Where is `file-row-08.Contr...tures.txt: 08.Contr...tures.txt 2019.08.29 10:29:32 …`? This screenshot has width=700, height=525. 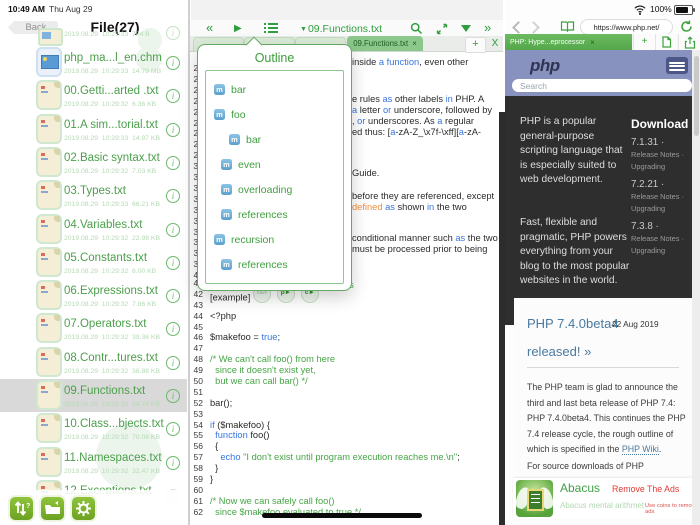
file-row-08.Contr...tures.txt: 08.Contr...tures.txt 2019.08.29 10:29:32 … is located at coordinates (93, 362).